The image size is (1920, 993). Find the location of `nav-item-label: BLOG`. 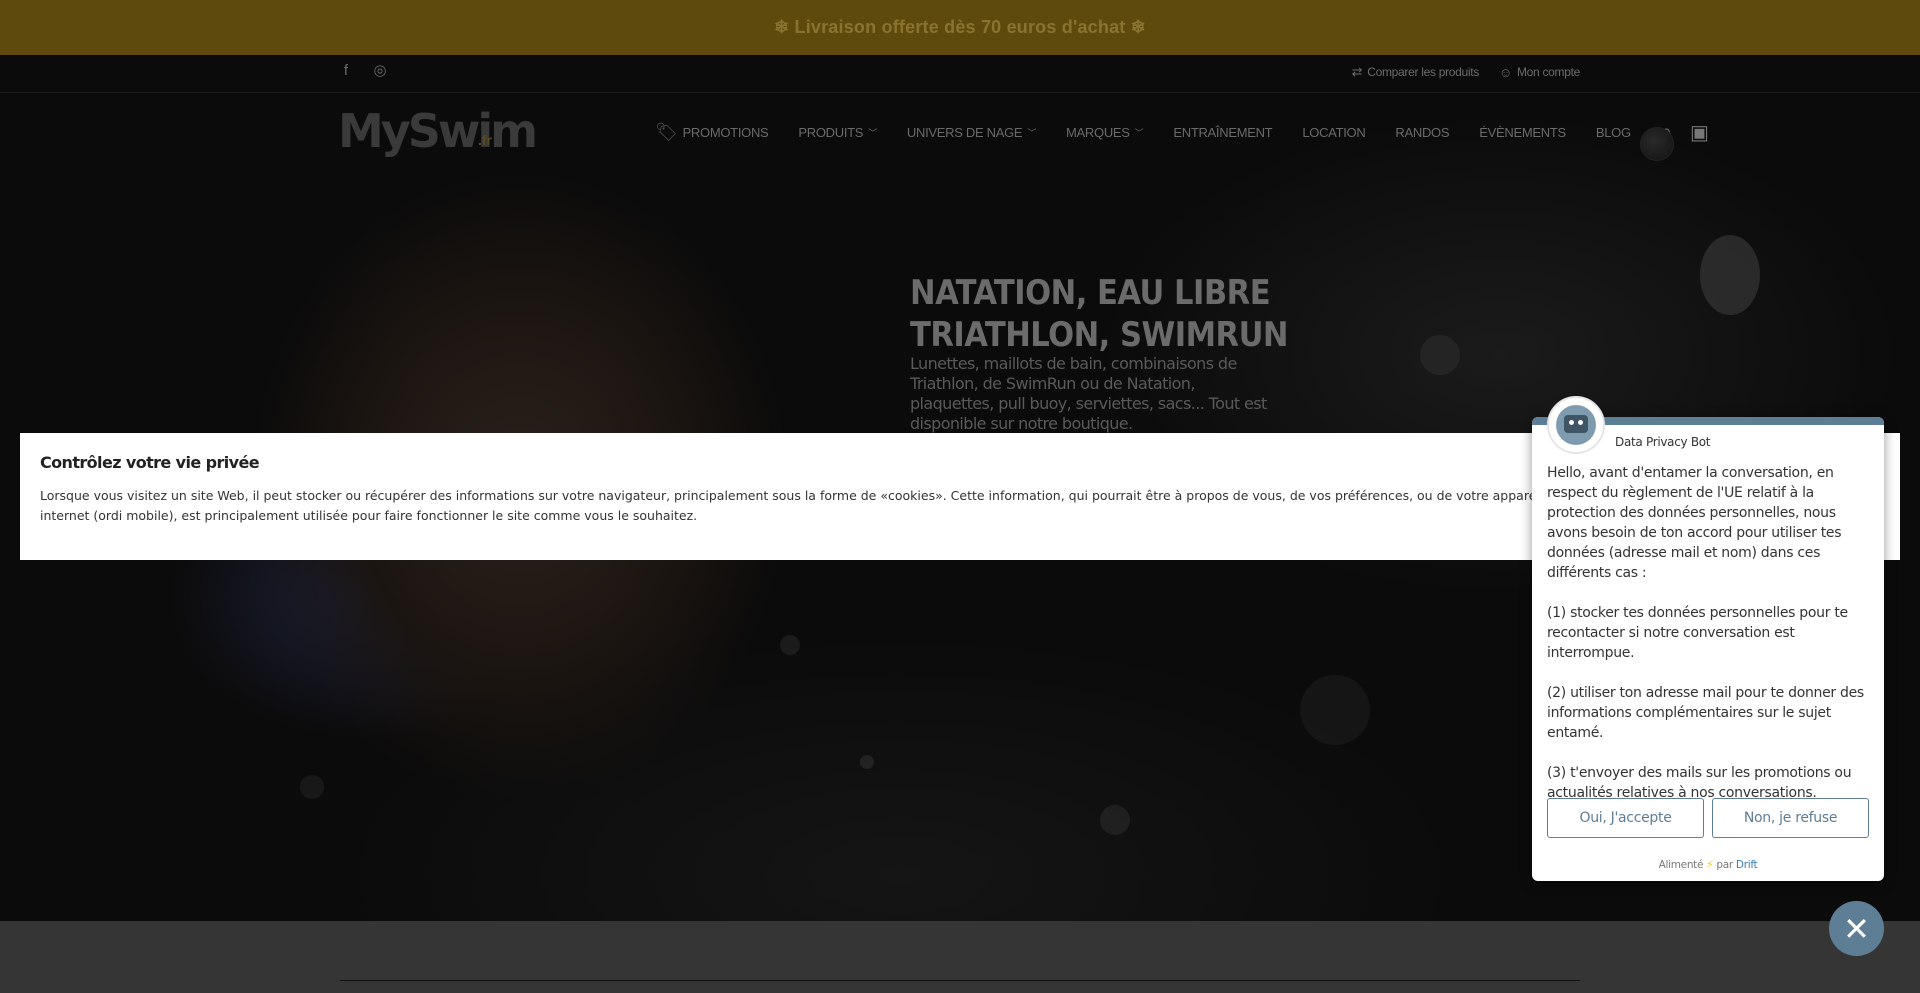

nav-item-label: BLOG is located at coordinates (1613, 132).